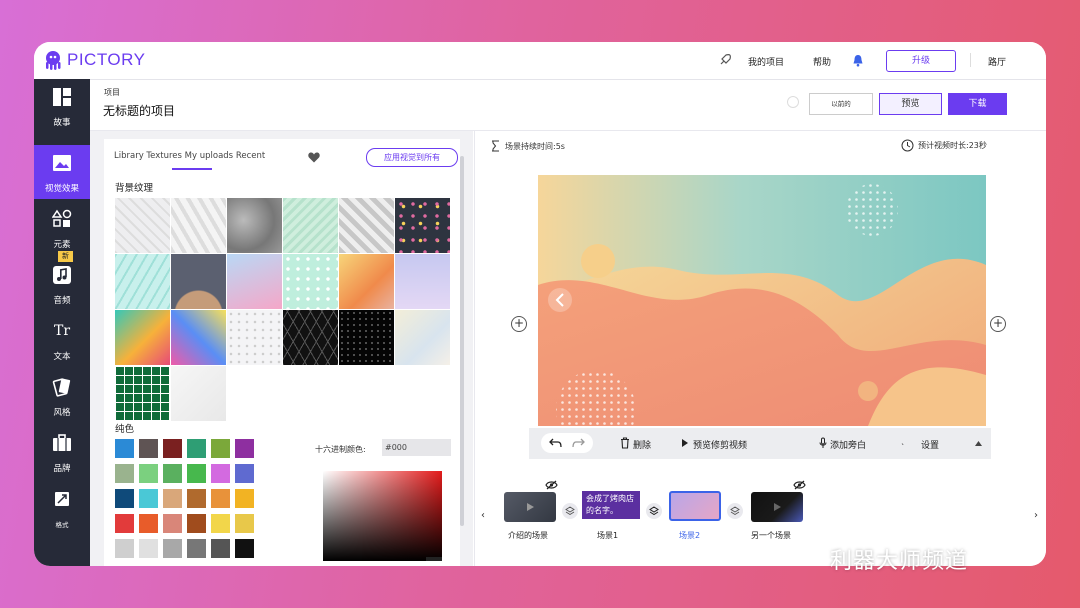  Describe the element at coordinates (62, 172) in the screenshot. I see `sidebar-item-visuals: 视觉效果` at that location.